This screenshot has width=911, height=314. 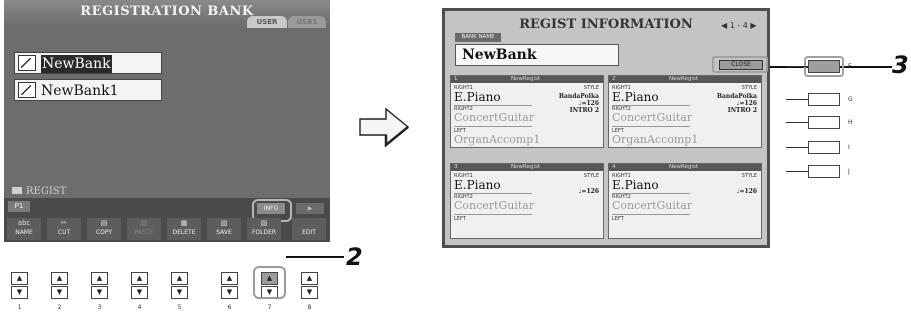 I want to click on panel-header: 2 NewRegist, so click(x=685, y=79).